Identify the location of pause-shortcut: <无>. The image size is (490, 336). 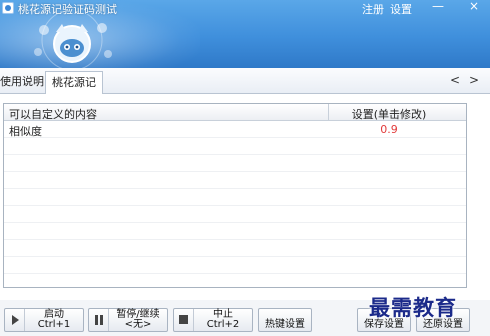
(138, 324).